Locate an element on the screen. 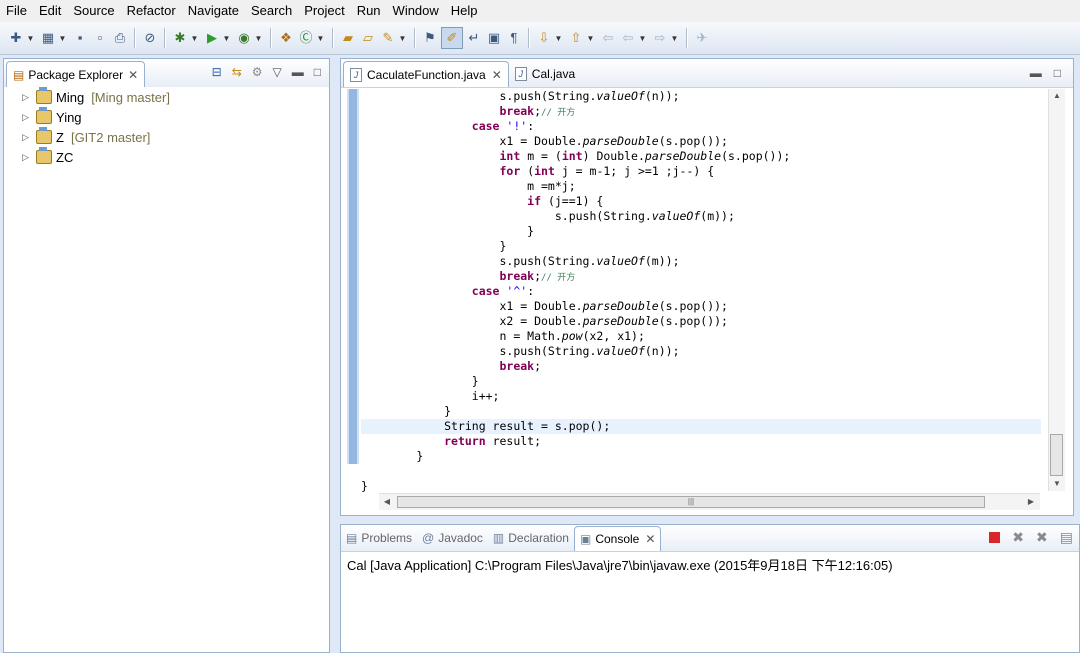 The image size is (1080, 653). show-whitespace-icon: ¶ is located at coordinates (514, 38).